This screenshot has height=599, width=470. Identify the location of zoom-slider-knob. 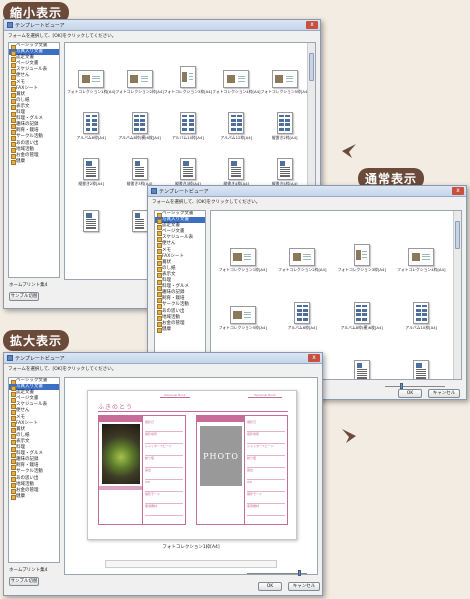
(299, 573).